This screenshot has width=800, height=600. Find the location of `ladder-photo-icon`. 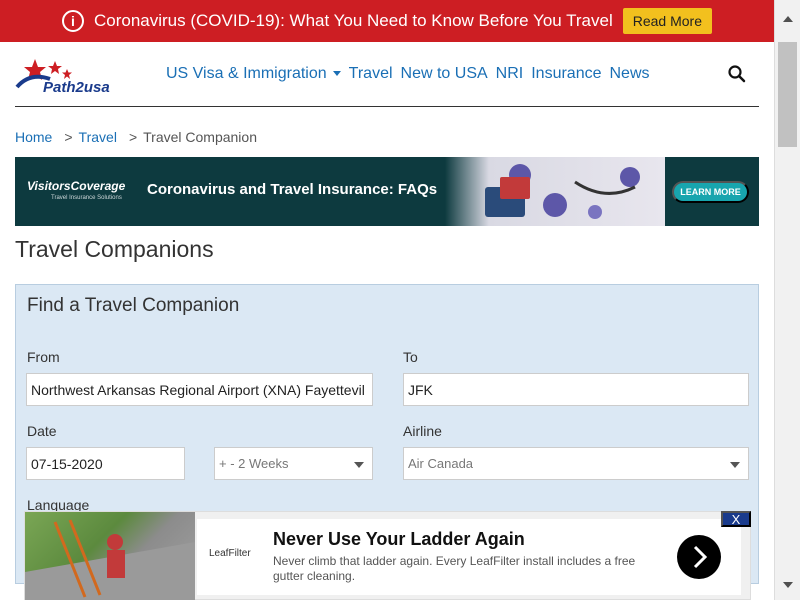

ladder-photo-icon is located at coordinates (110, 559).